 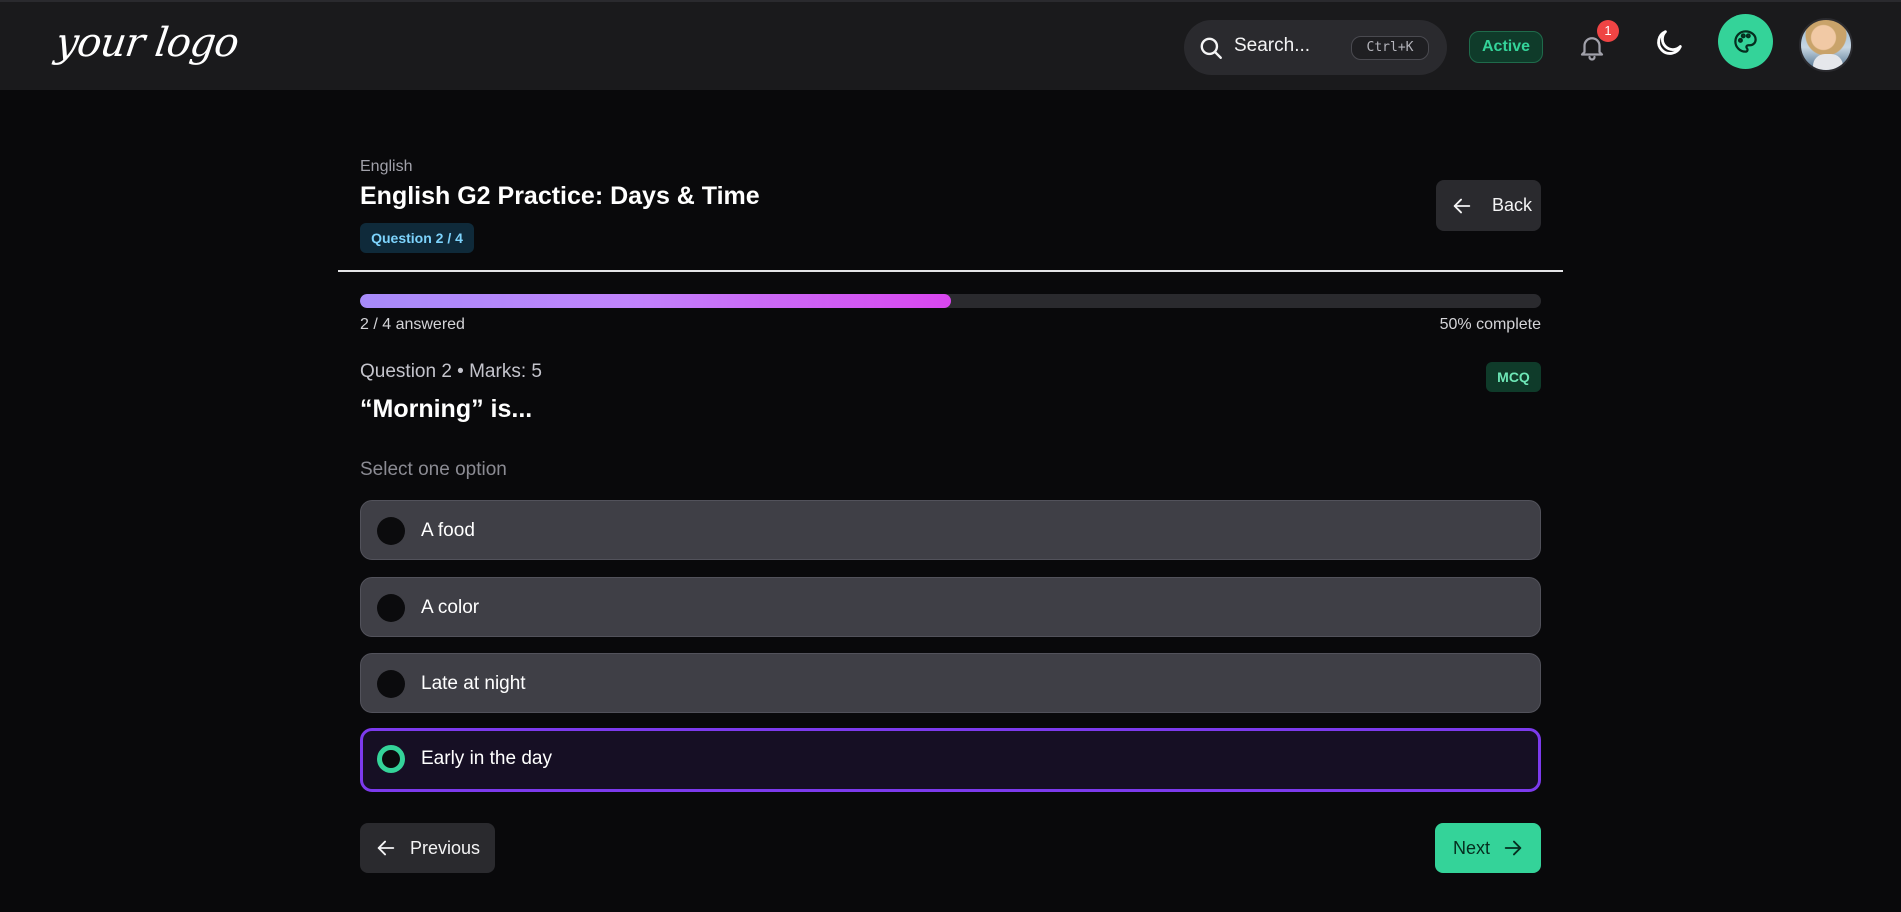 What do you see at coordinates (655, 301) in the screenshot?
I see `progress-bar-fill` at bounding box center [655, 301].